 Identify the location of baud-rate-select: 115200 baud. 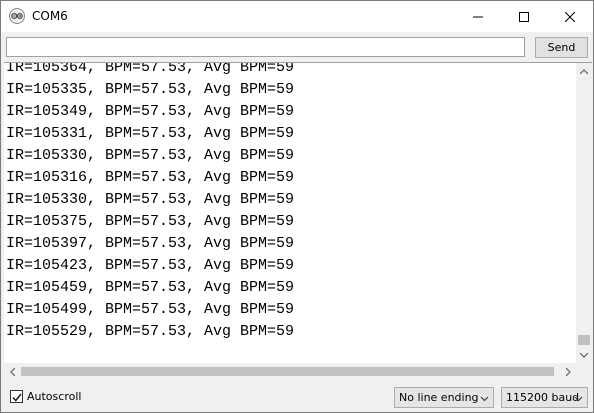
(544, 397).